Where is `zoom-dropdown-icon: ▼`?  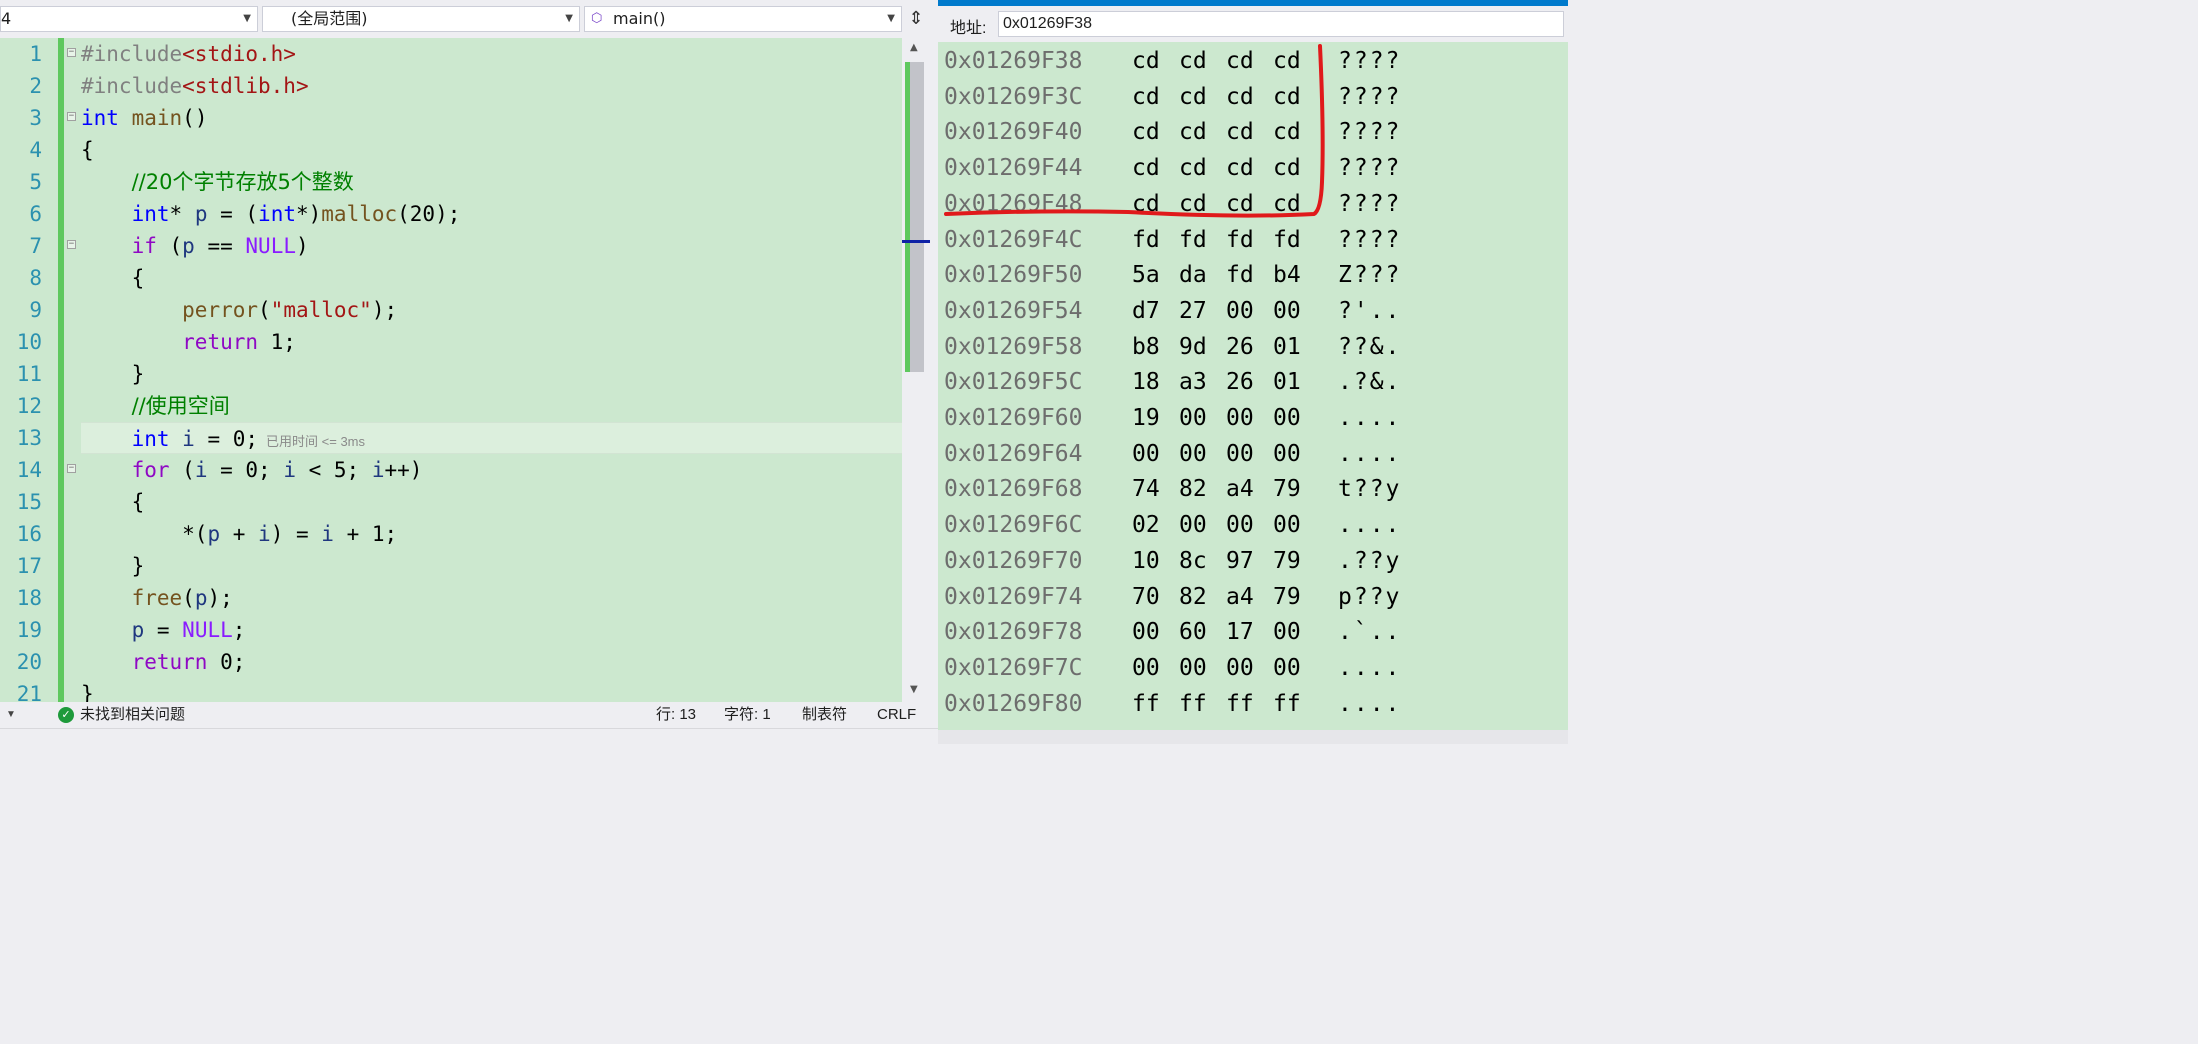
zoom-dropdown-icon: ▼ is located at coordinates (11, 715).